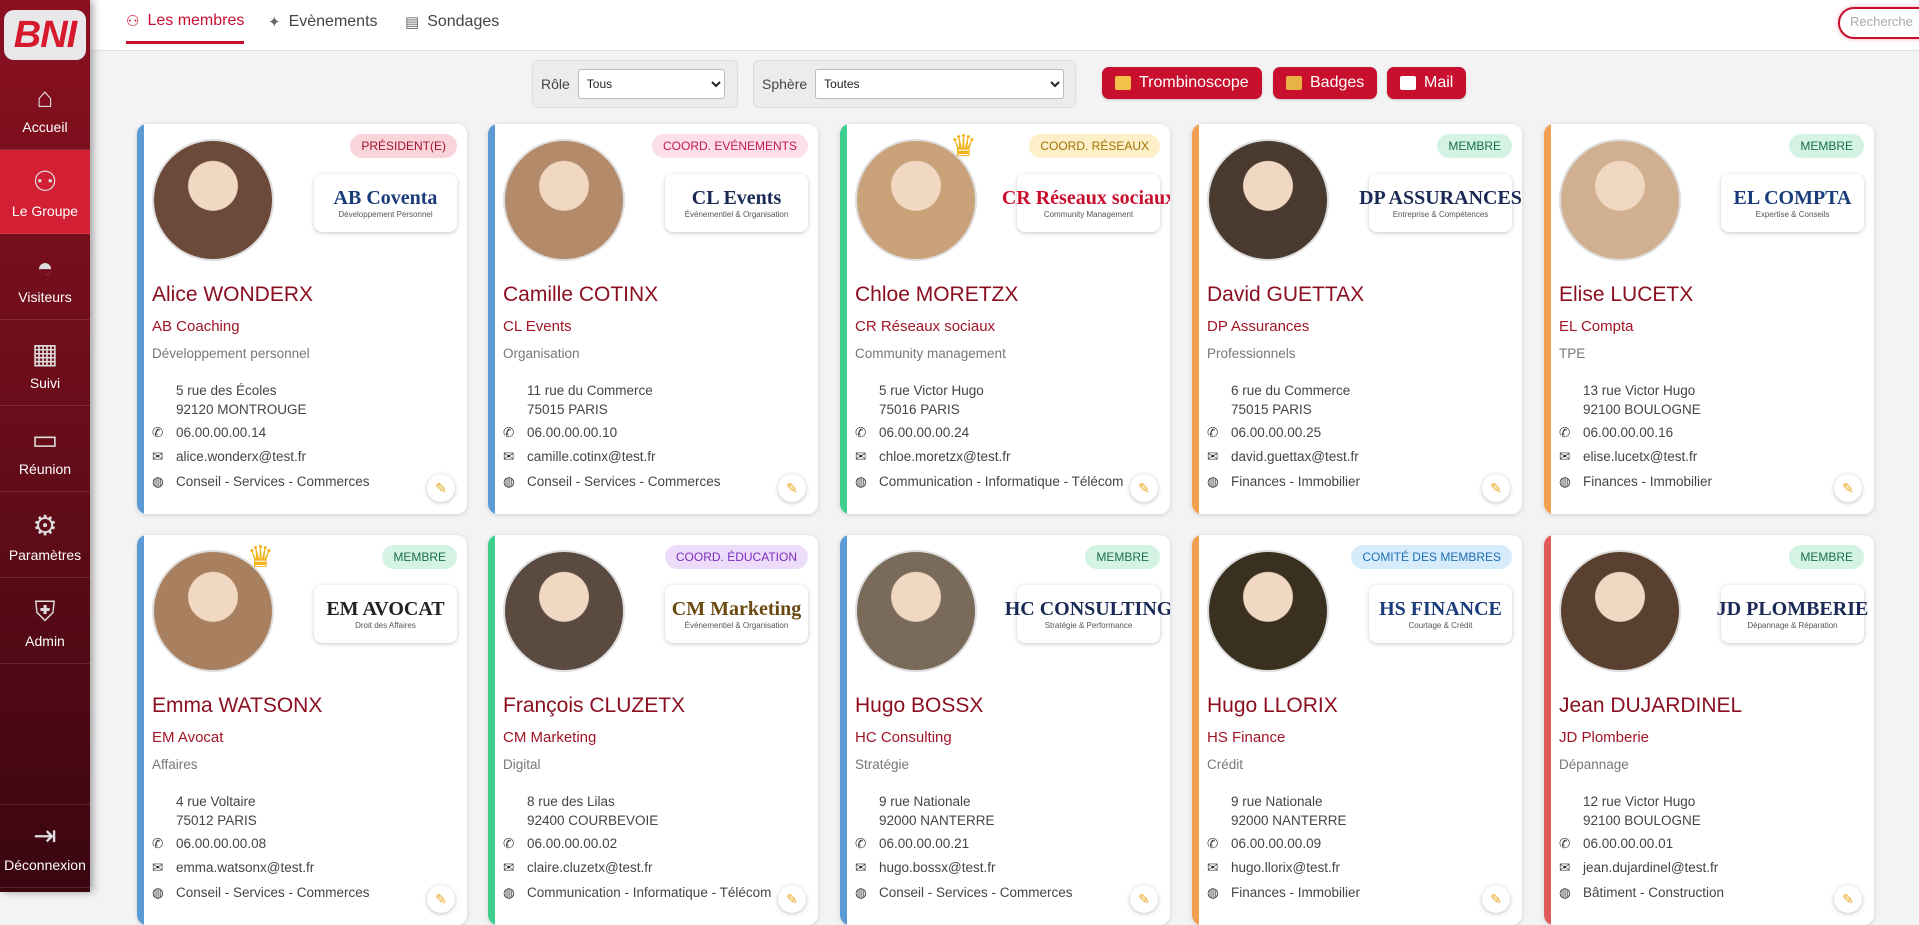  I want to click on envelope-icon, so click(1408, 83).